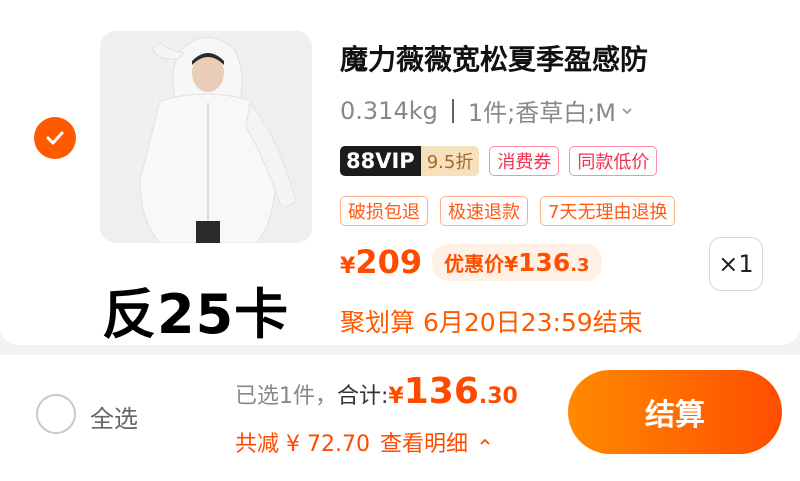 The height and width of the screenshot is (481, 800). What do you see at coordinates (498, 396) in the screenshot?
I see `total-dec: .30` at bounding box center [498, 396].